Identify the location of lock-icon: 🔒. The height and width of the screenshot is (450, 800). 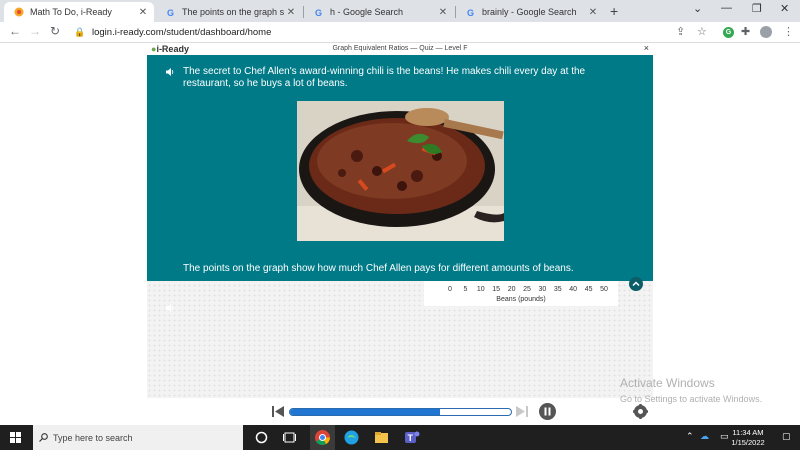
(80, 32).